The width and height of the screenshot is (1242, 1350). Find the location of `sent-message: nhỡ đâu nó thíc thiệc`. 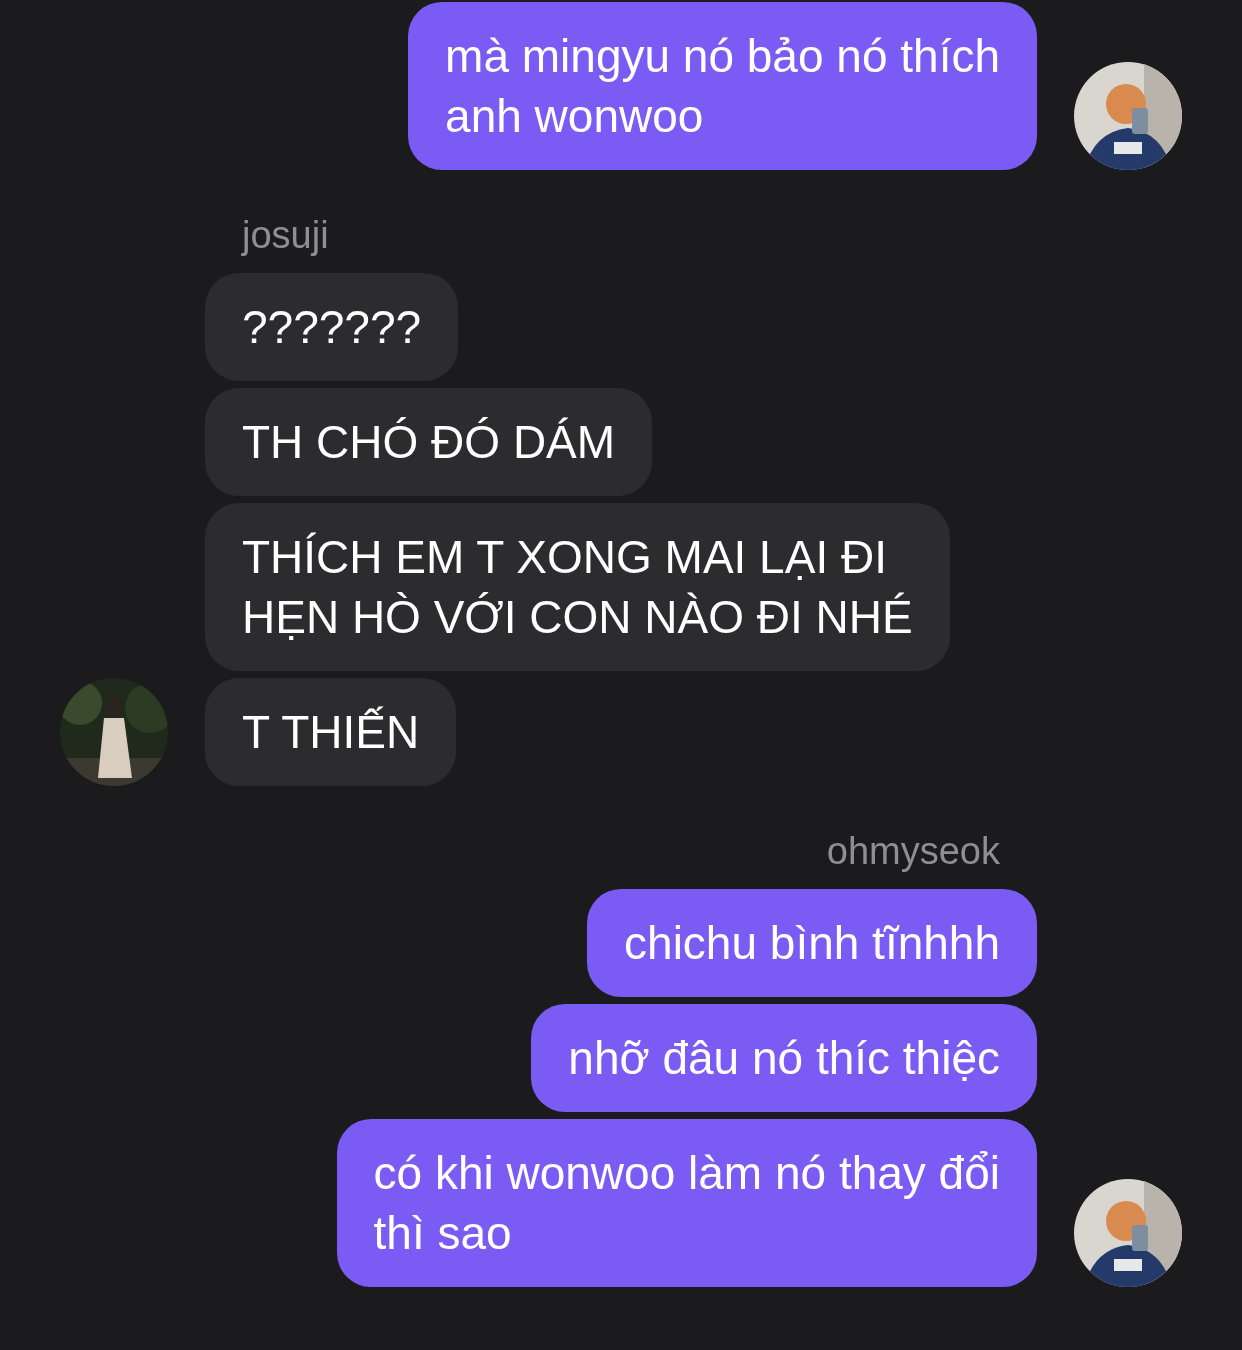

sent-message: nhỡ đâu nó thíc thiệc is located at coordinates (784, 1058).